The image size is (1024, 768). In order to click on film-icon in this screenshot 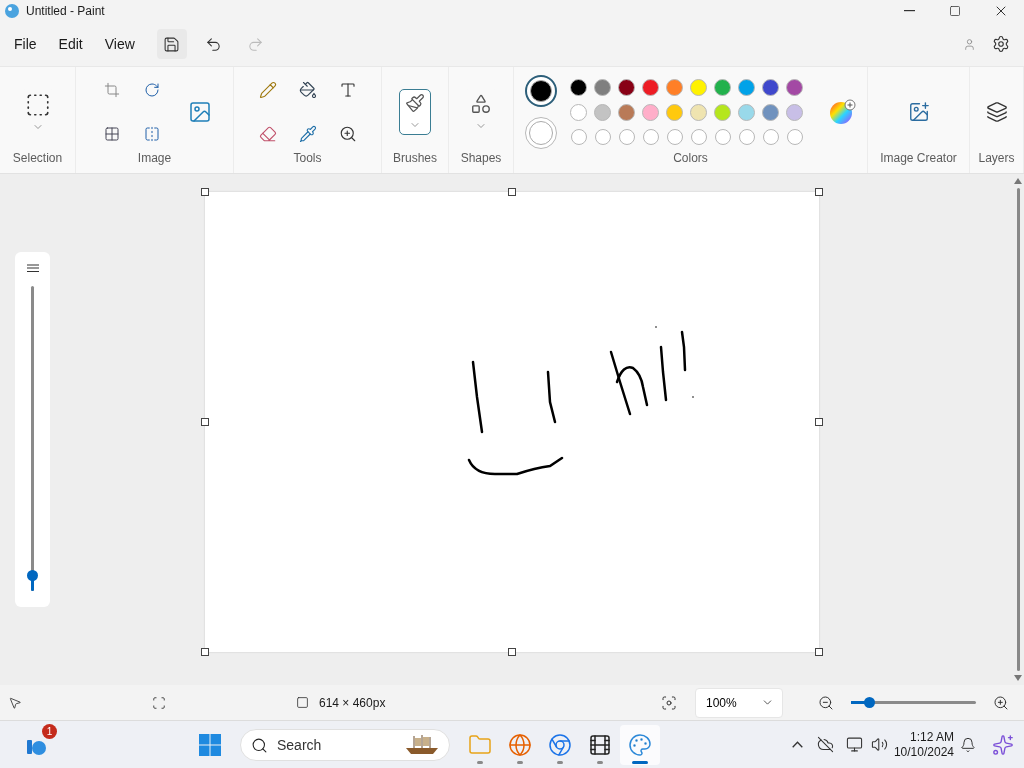, I will do `click(599, 744)`.